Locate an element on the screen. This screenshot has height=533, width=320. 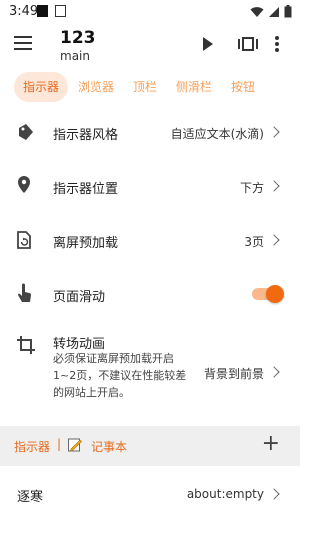
app-subtitle: main is located at coordinates (75, 56).